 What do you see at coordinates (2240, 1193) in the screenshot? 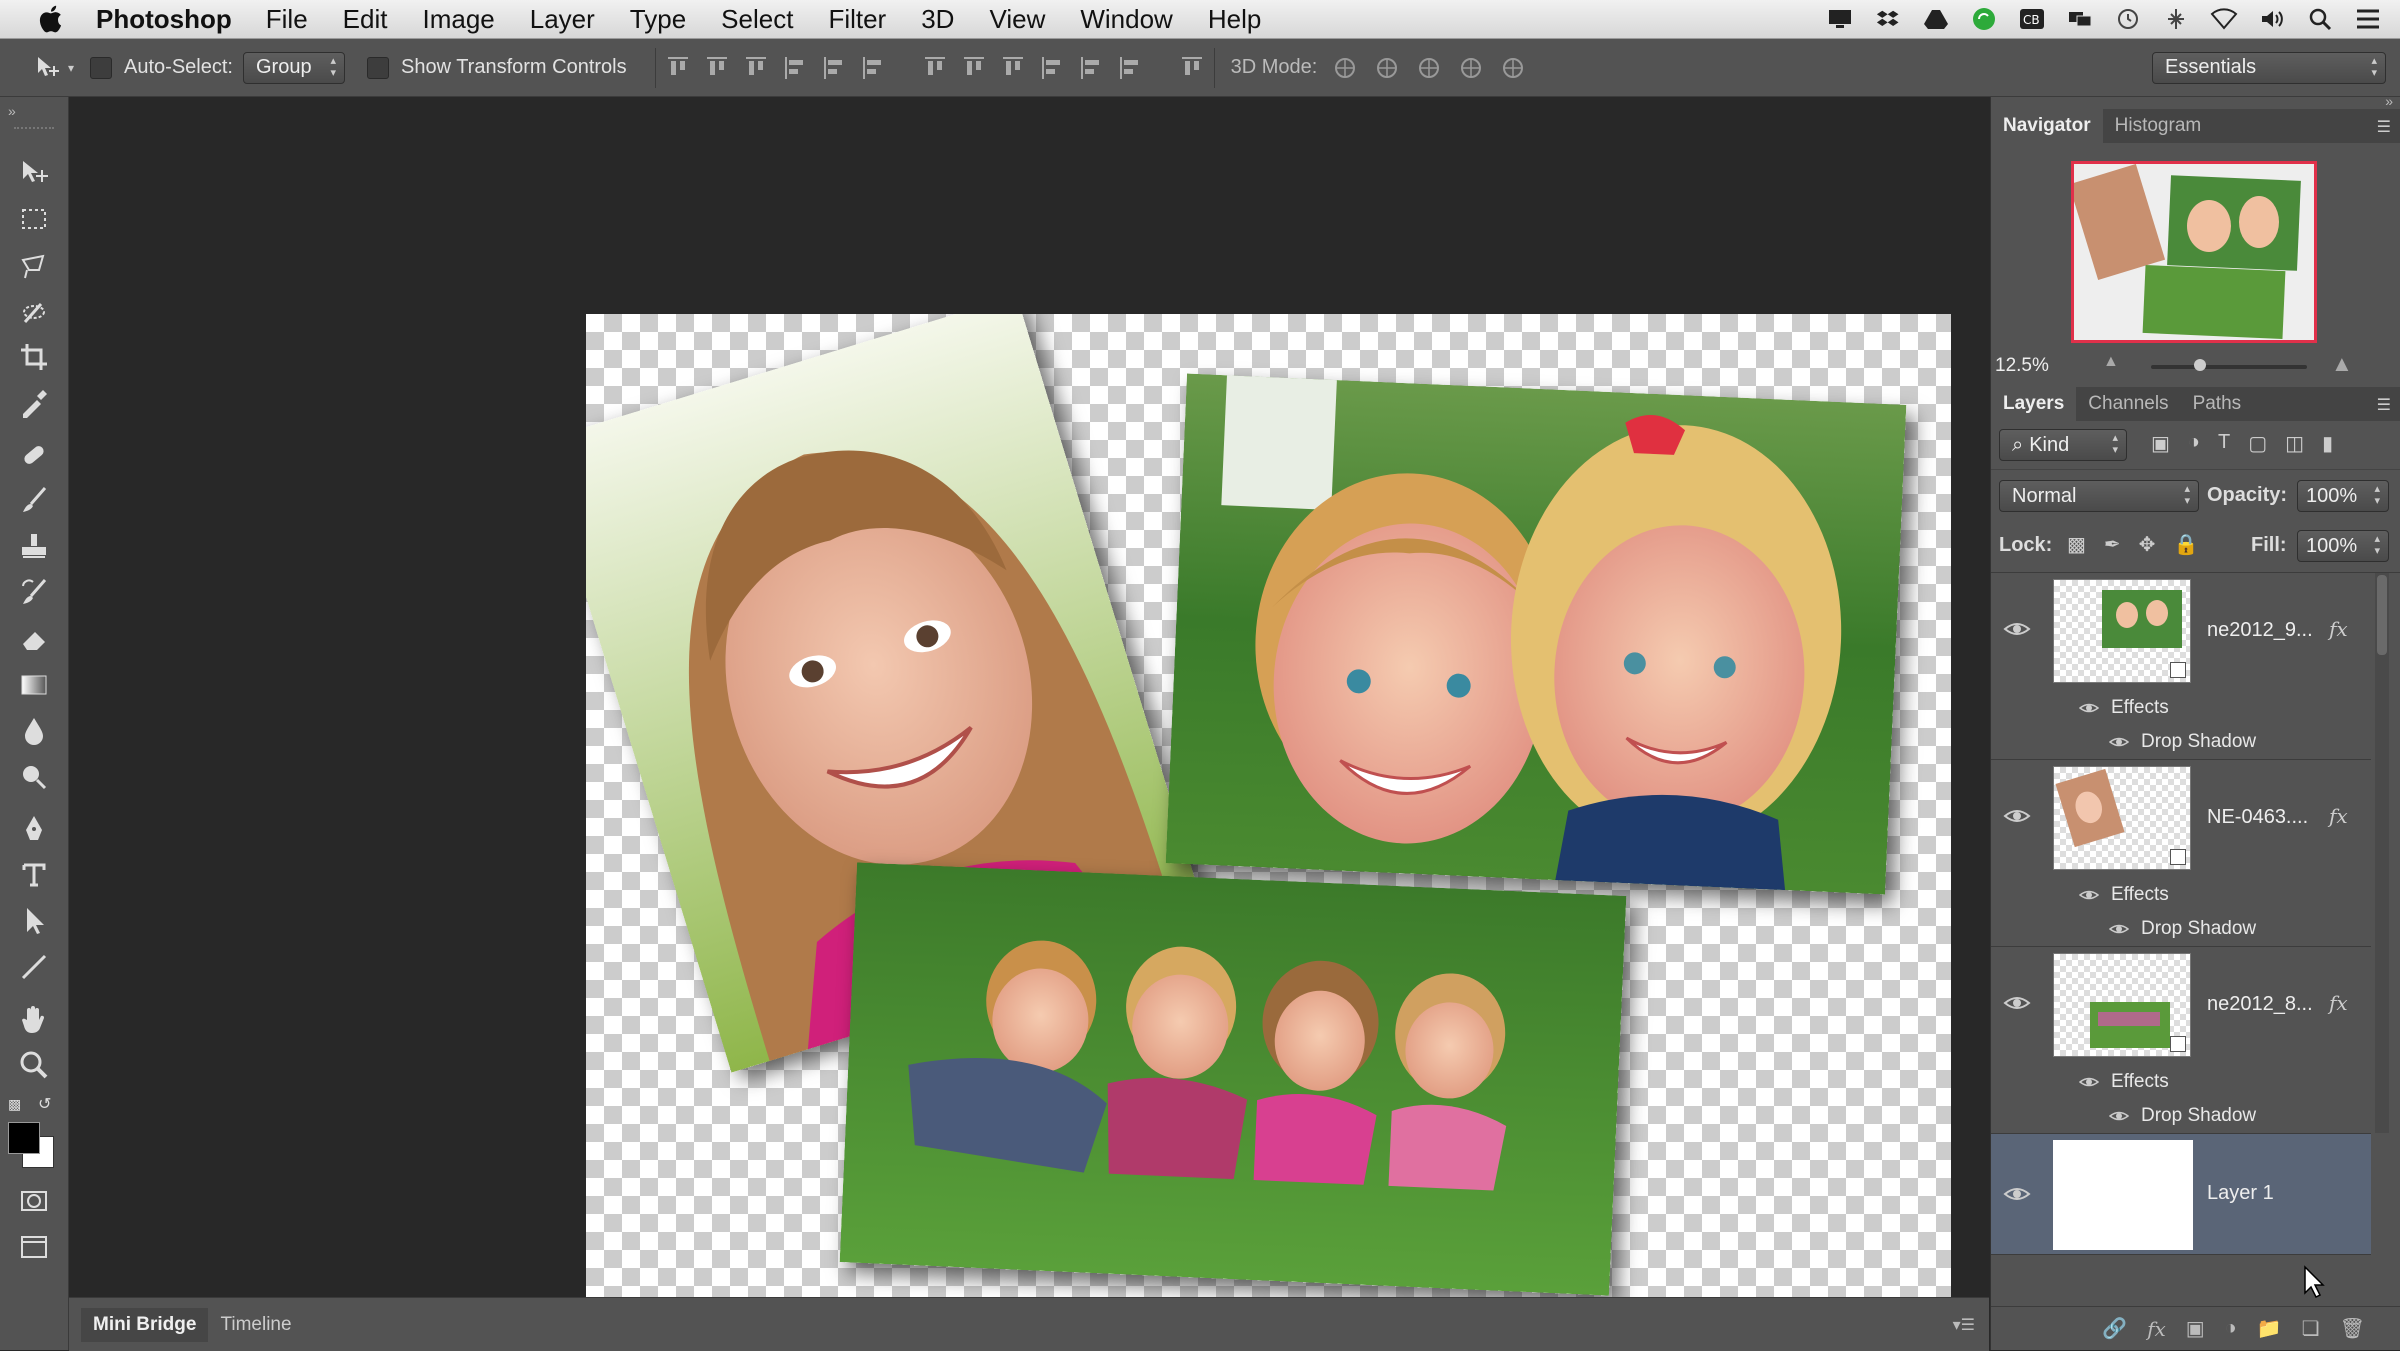
I see `layer-name: Layer 1` at bounding box center [2240, 1193].